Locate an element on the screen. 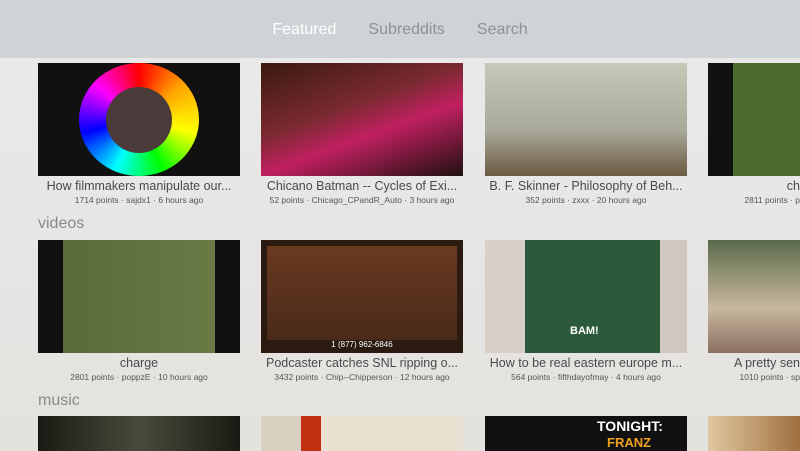 This screenshot has width=800, height=451. video-meta: 1010 points · sp is located at coordinates (769, 377).